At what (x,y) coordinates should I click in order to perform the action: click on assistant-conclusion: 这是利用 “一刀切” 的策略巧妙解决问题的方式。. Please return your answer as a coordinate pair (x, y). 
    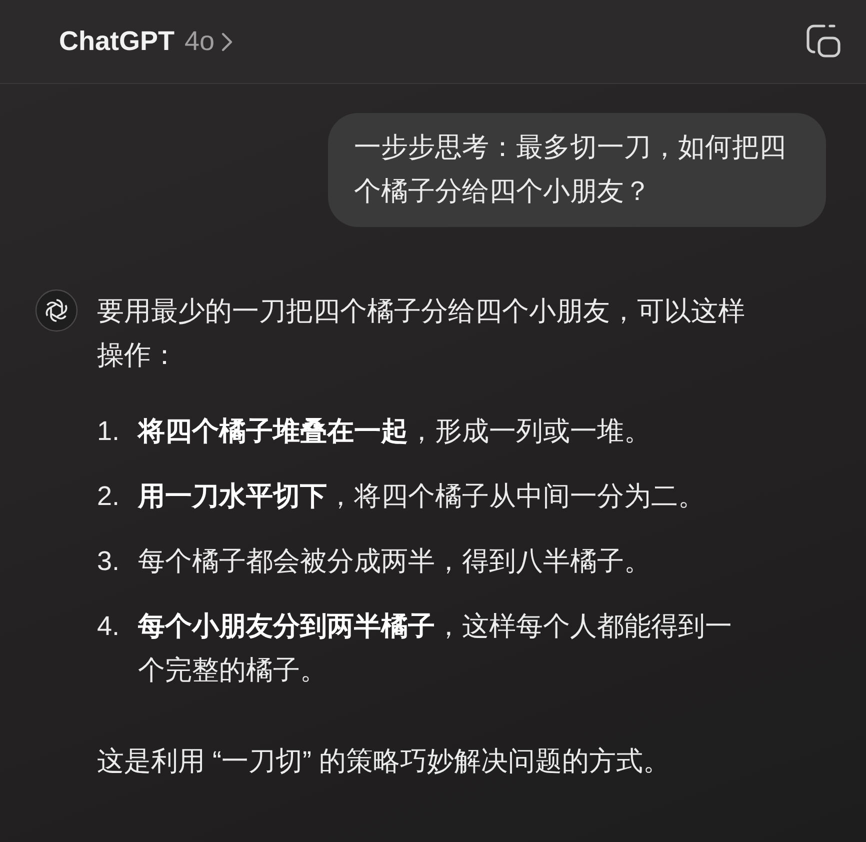
    Looking at the image, I should click on (384, 761).